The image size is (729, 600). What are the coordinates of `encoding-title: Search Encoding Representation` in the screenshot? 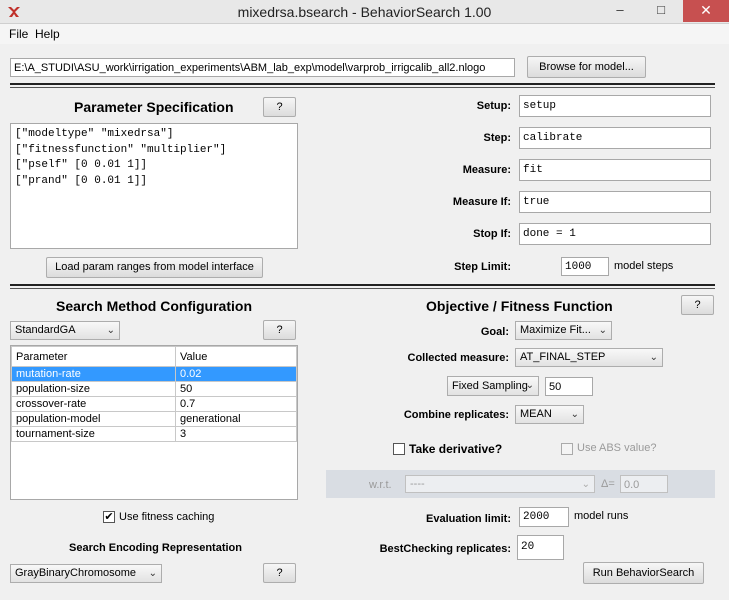 It's located at (155, 548).